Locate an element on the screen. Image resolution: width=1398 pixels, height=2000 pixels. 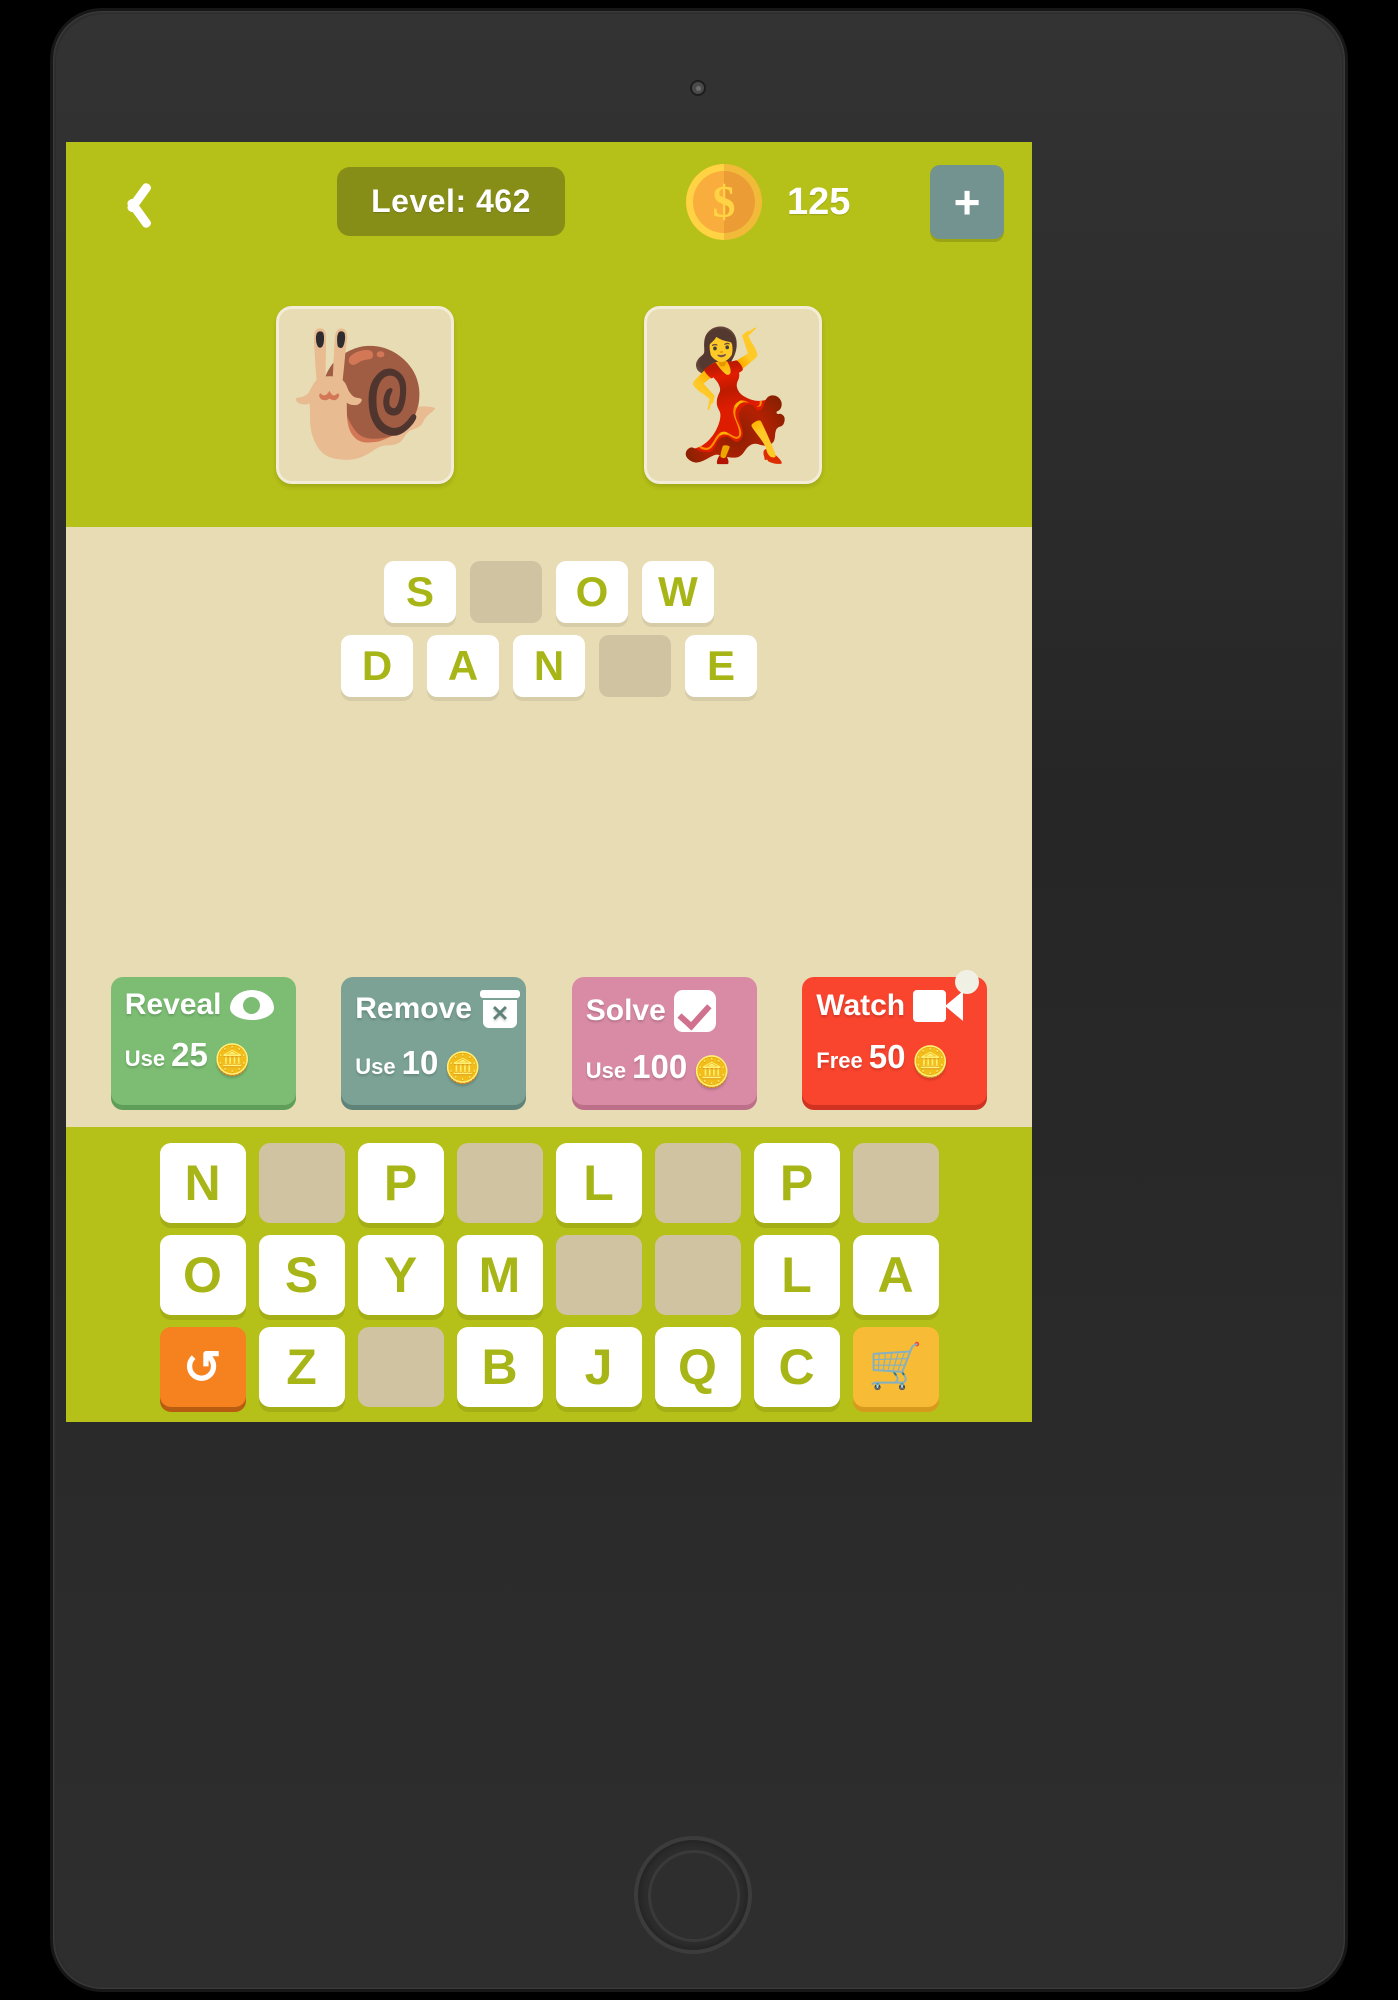
solve-cost: Use 100 🪙 is located at coordinates (665, 1068).